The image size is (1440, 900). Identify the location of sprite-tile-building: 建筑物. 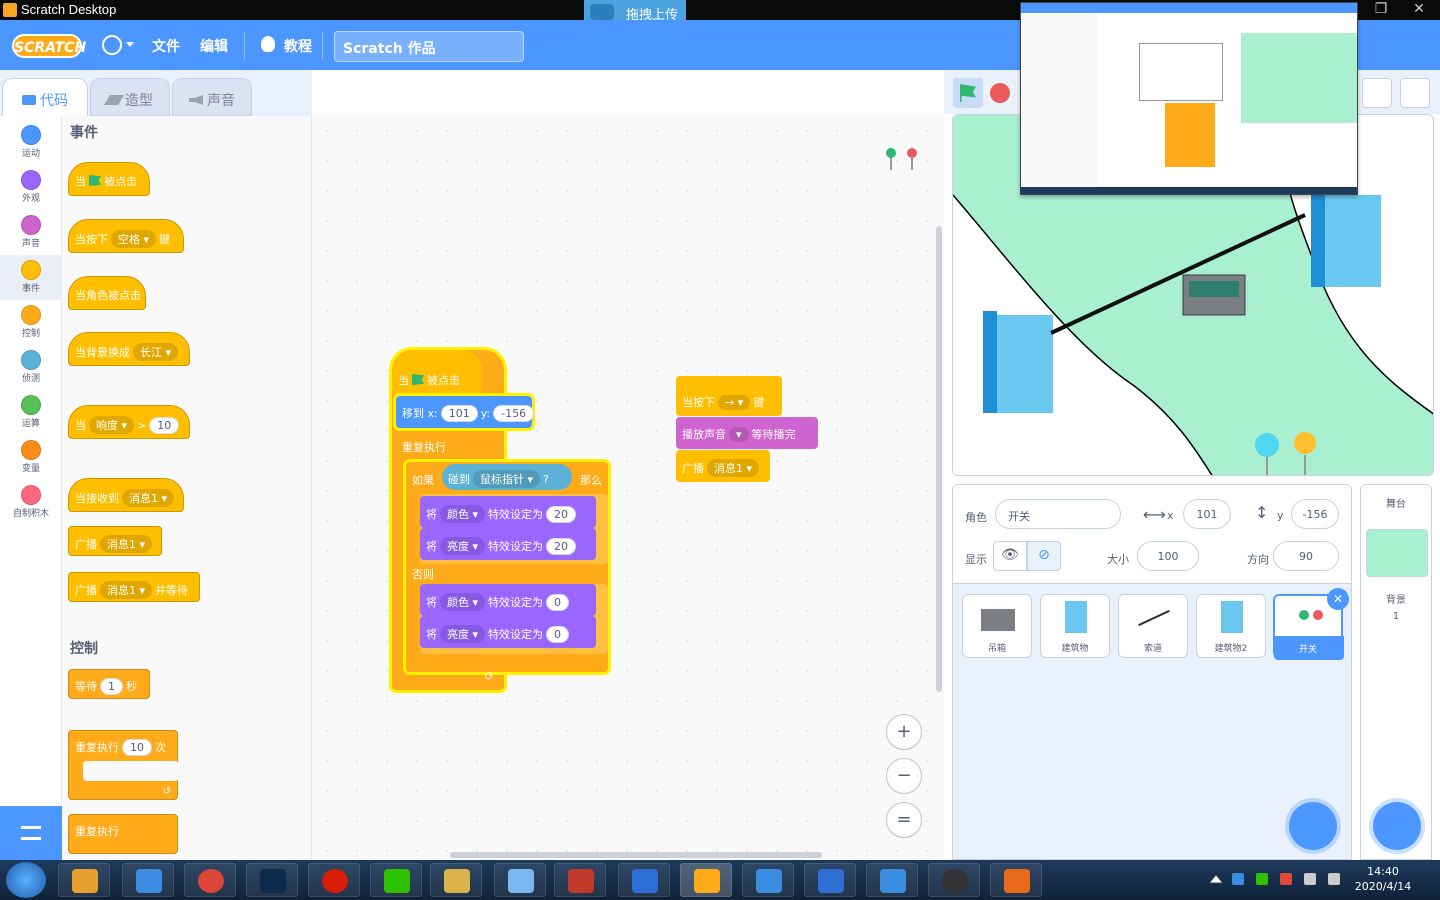
(1075, 626).